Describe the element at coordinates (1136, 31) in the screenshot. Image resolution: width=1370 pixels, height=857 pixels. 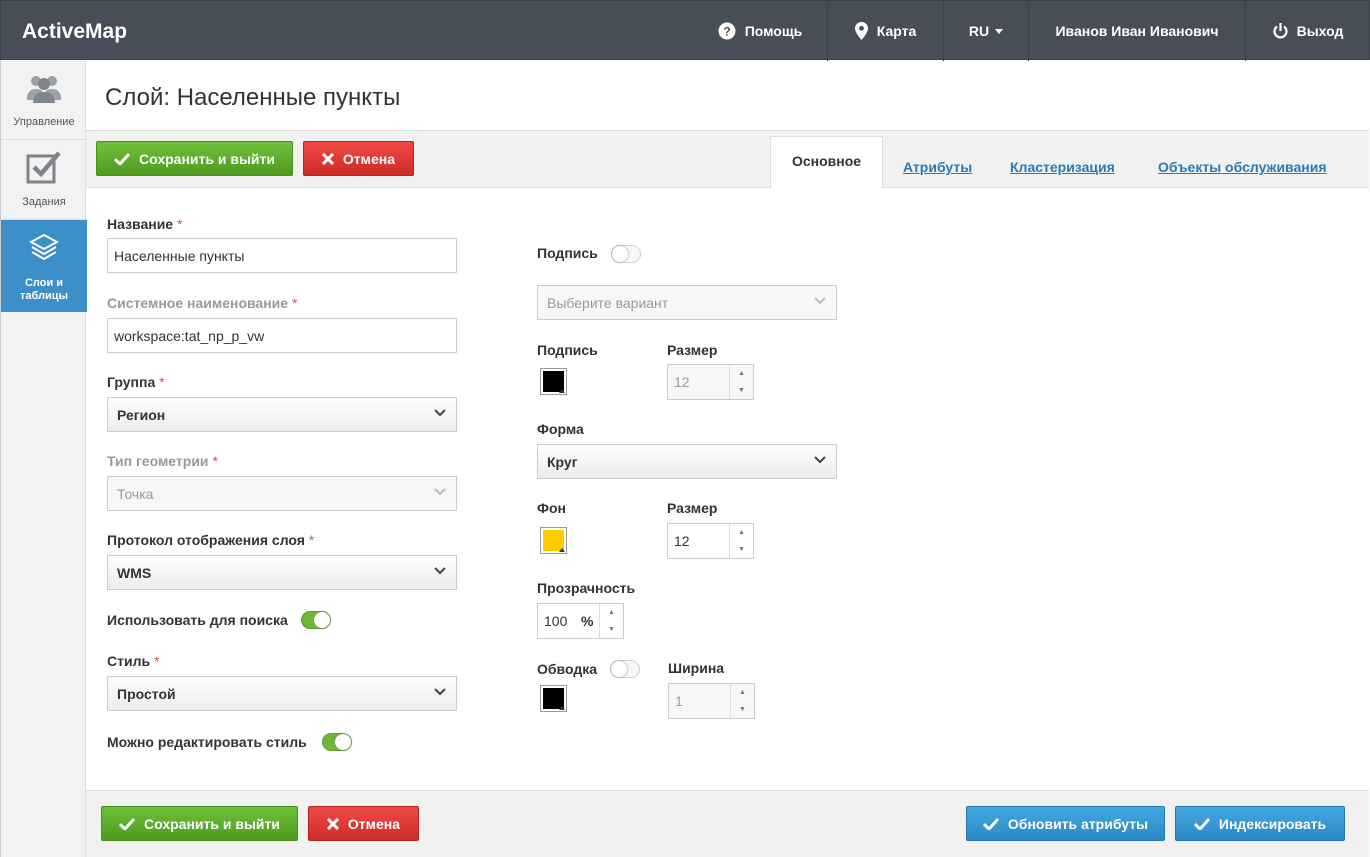
I see `user-name: Иванов Иван Иванович` at that location.